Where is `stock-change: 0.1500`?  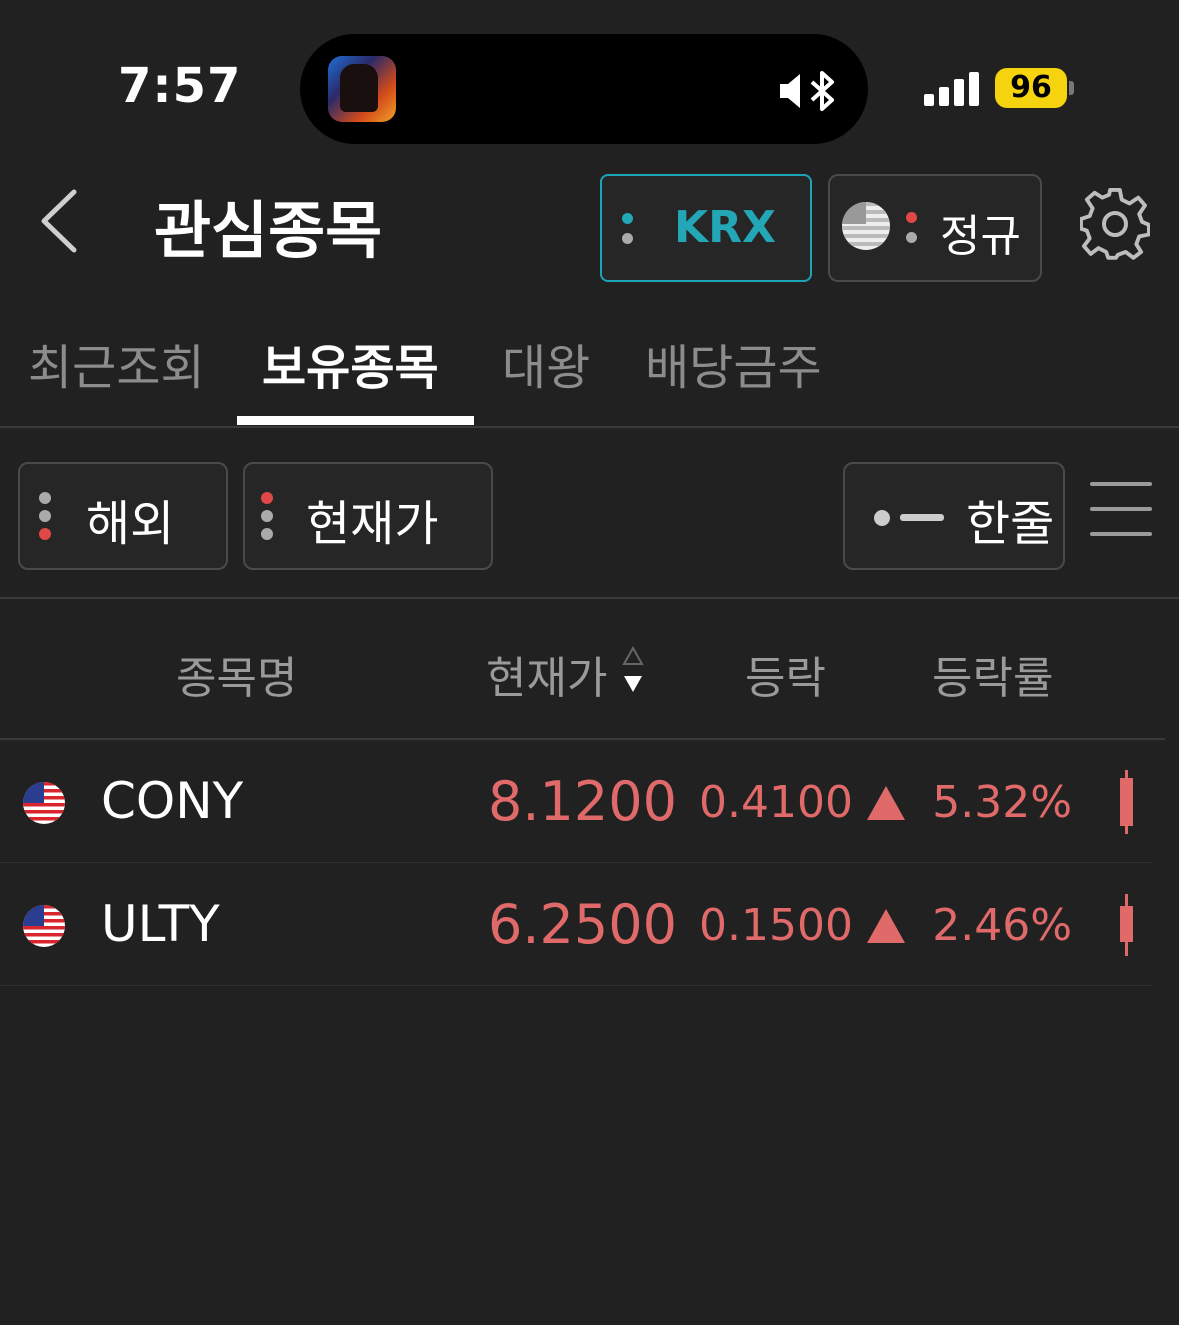 stock-change: 0.1500 is located at coordinates (776, 925).